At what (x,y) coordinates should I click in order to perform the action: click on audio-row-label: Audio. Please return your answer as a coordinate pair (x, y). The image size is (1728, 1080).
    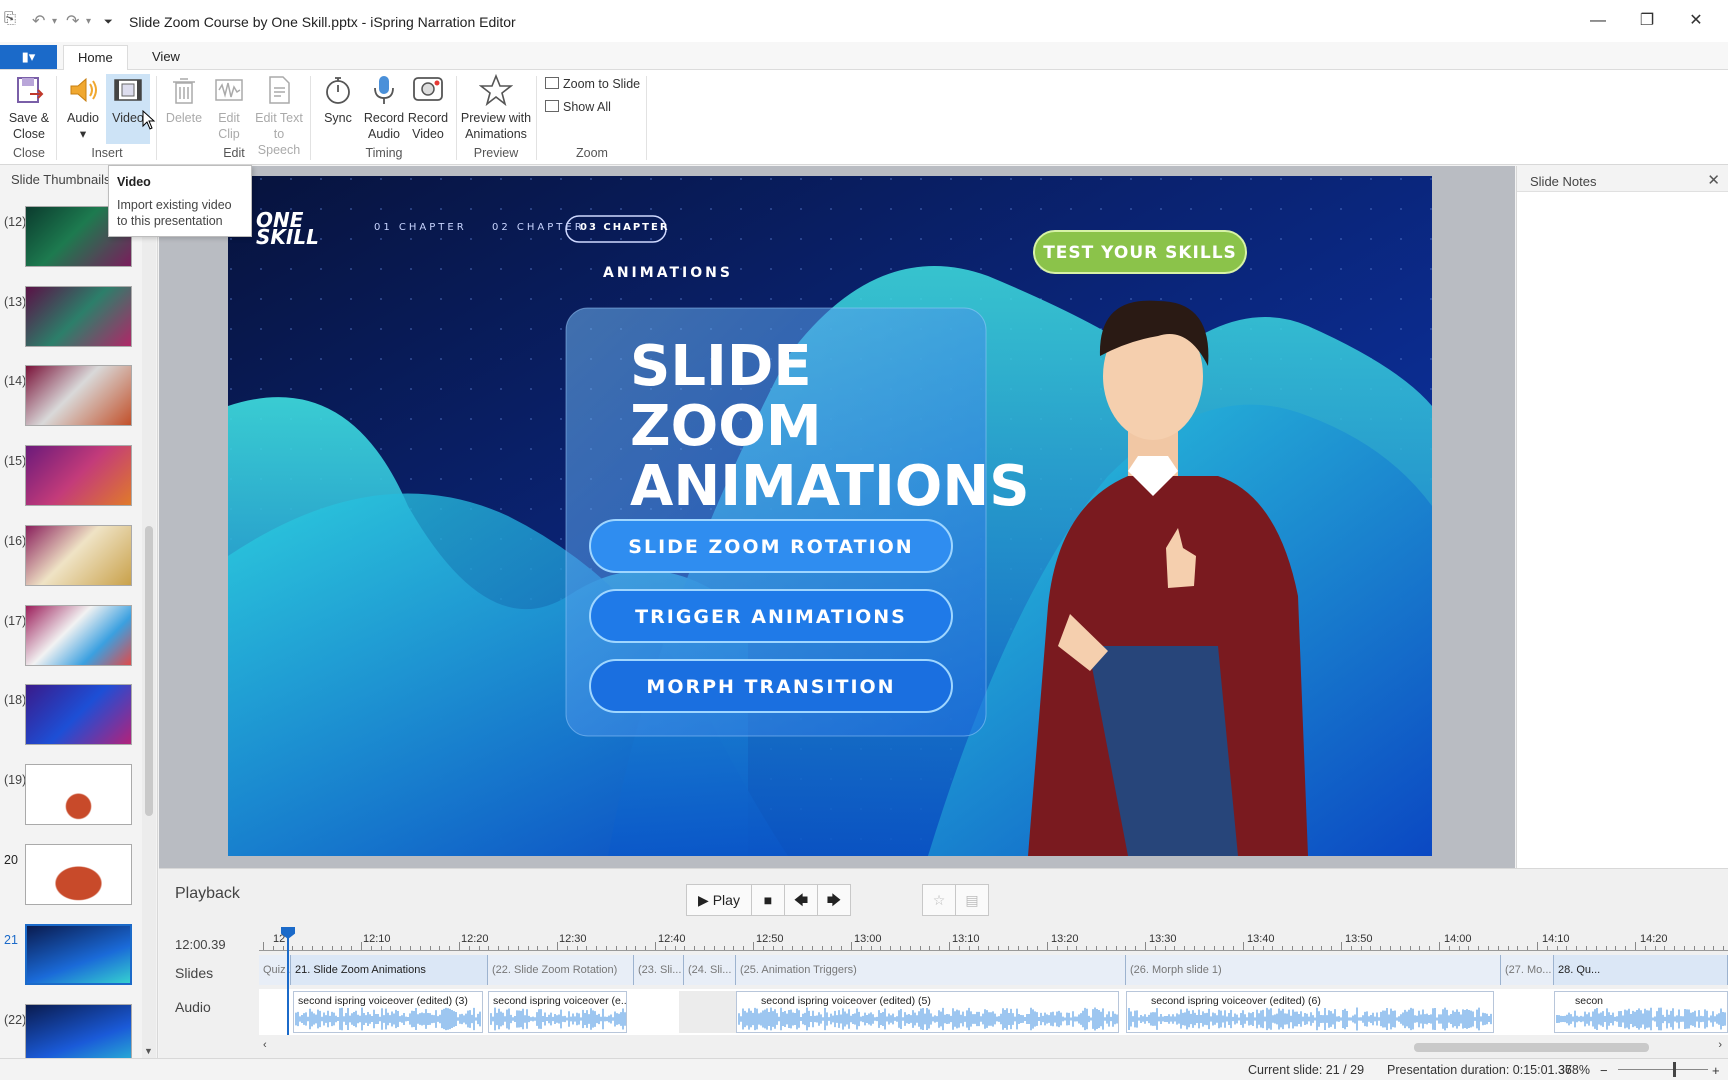
    Looking at the image, I should click on (193, 1007).